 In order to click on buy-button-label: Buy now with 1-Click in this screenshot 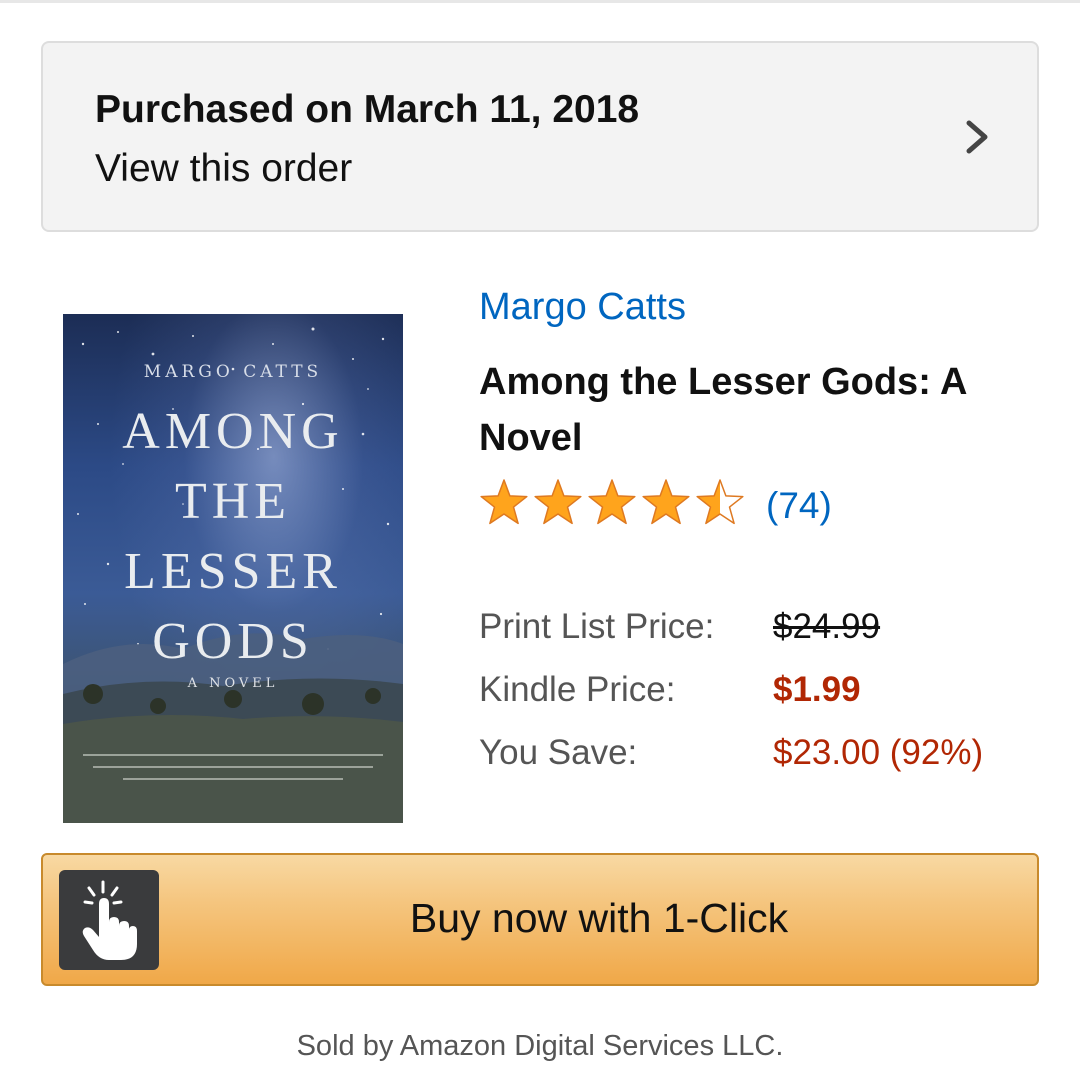, I will do `click(599, 918)`.